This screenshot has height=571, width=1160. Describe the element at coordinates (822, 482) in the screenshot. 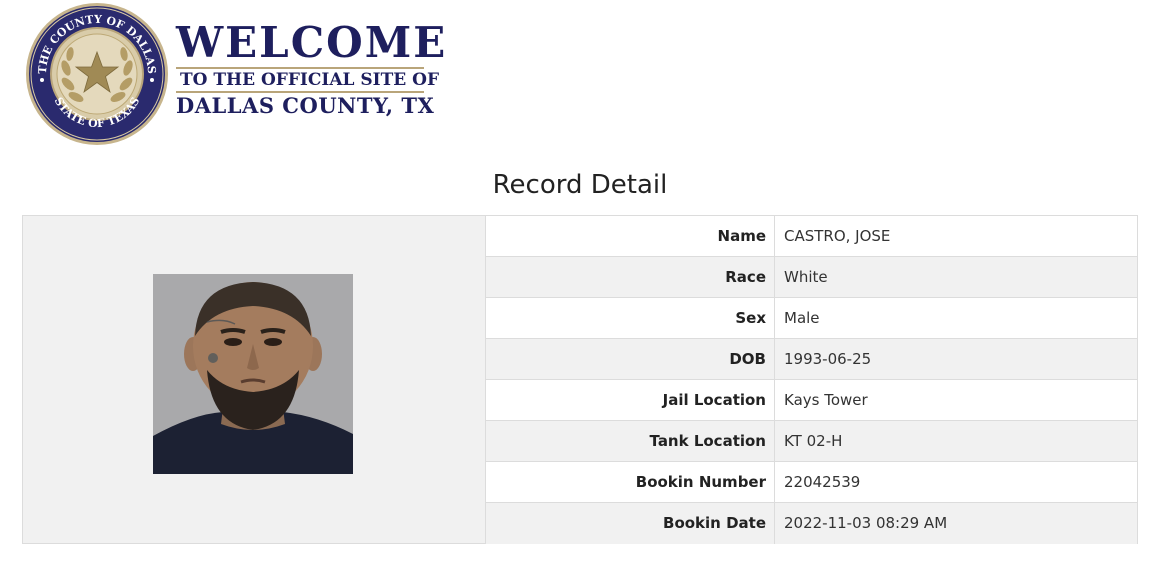

I see `row-value: 22042539` at that location.